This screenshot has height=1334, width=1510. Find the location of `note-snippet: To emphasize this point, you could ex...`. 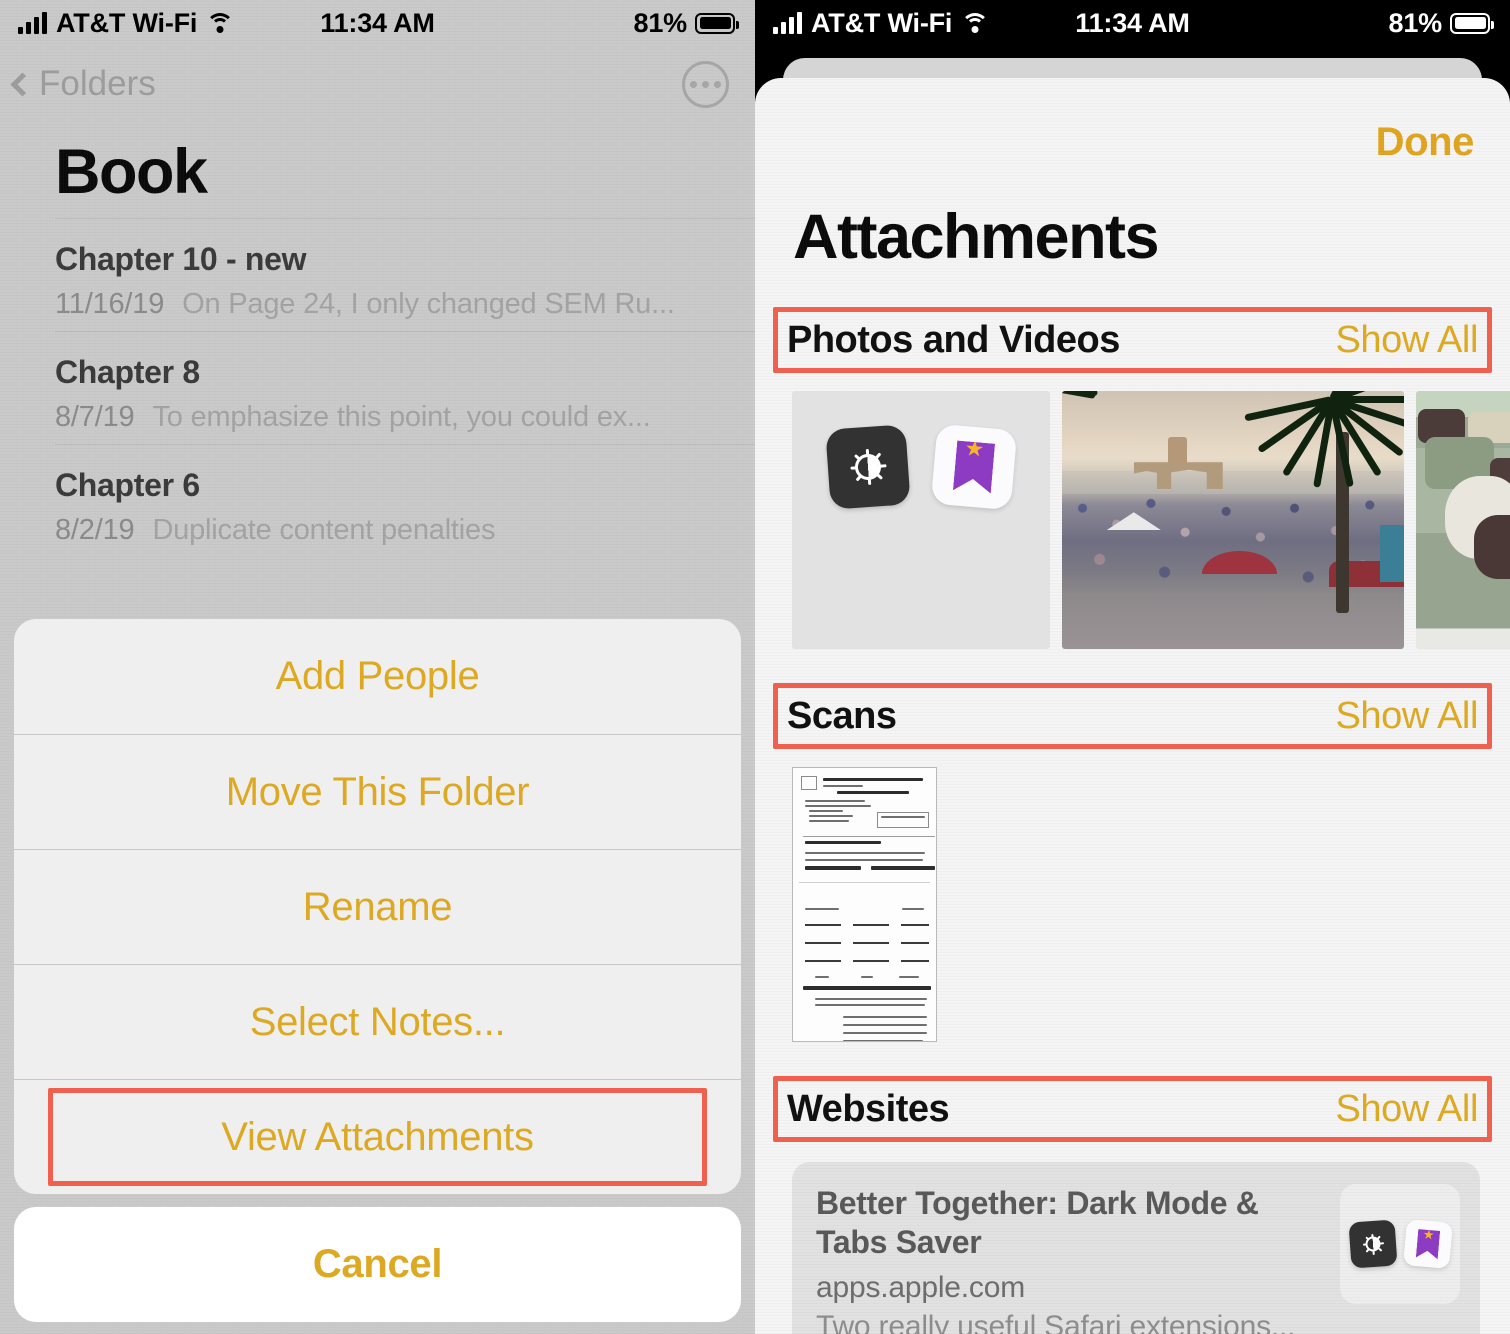

note-snippet: To emphasize this point, you could ex... is located at coordinates (401, 417).